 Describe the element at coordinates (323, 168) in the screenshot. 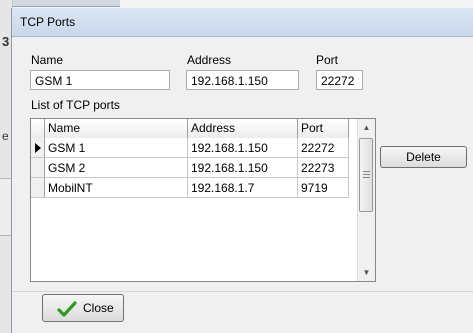

I see `cell-port: 22273` at that location.